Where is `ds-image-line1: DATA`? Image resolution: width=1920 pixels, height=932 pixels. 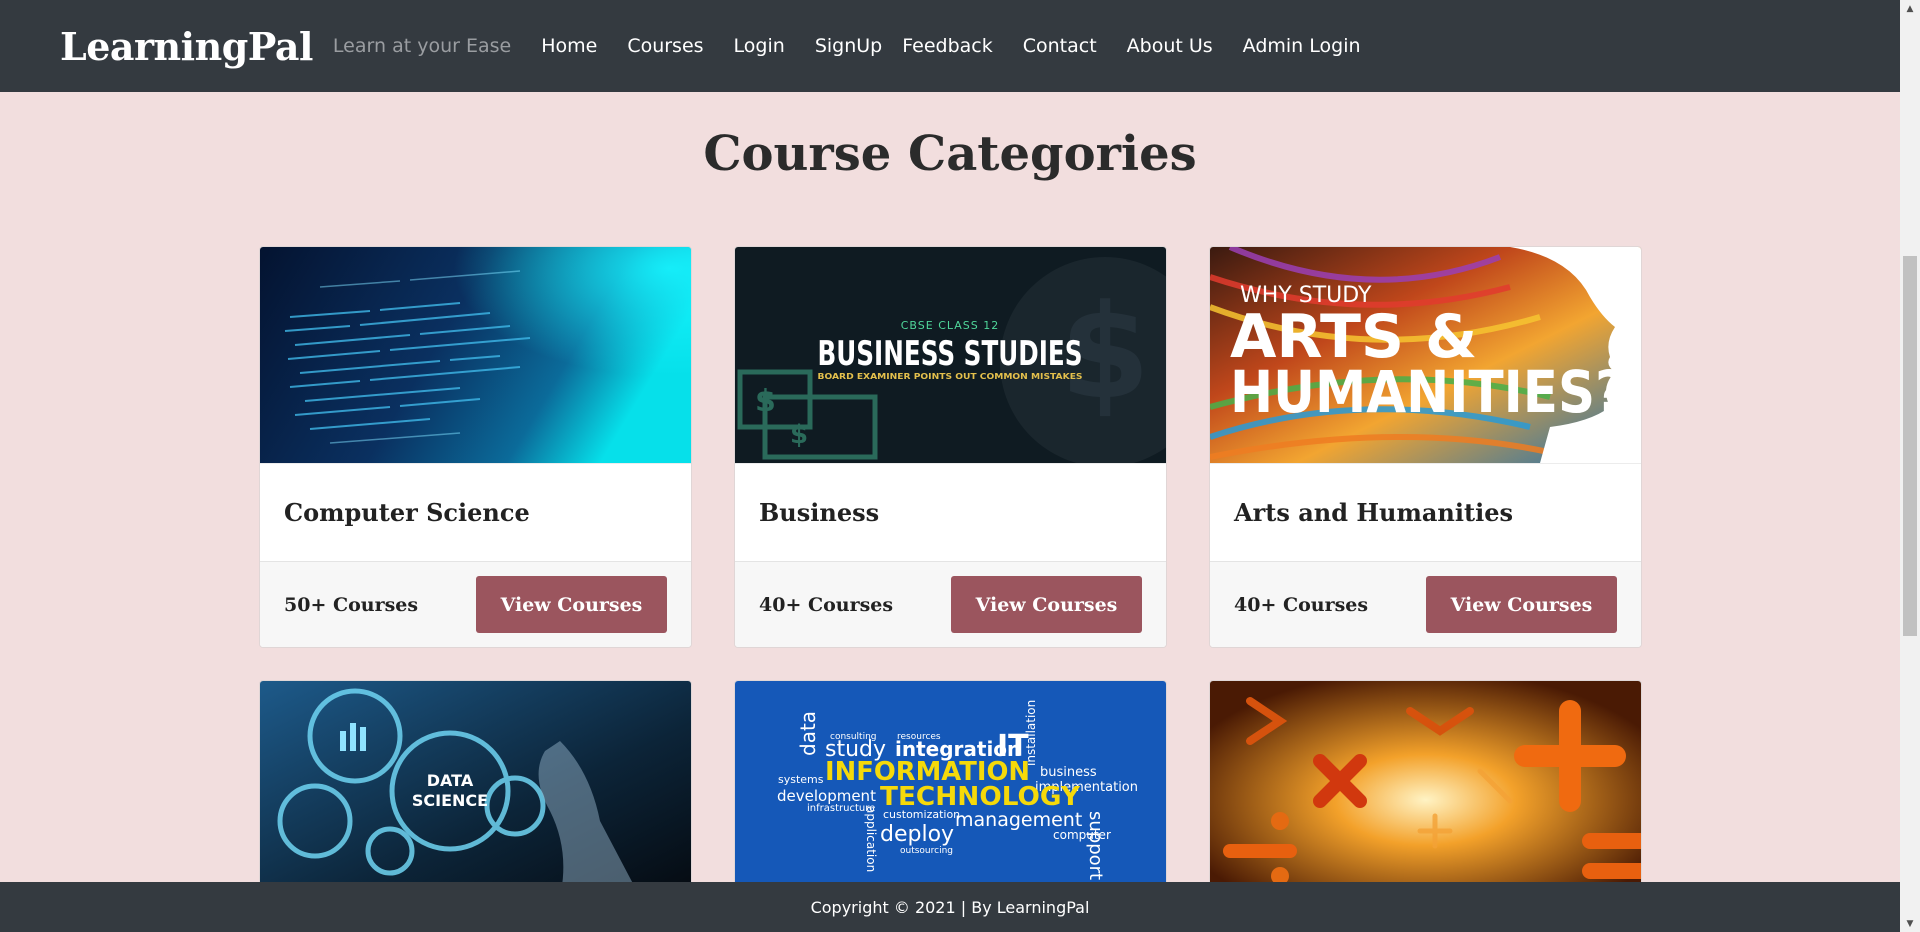
ds-image-line1: DATA is located at coordinates (450, 780).